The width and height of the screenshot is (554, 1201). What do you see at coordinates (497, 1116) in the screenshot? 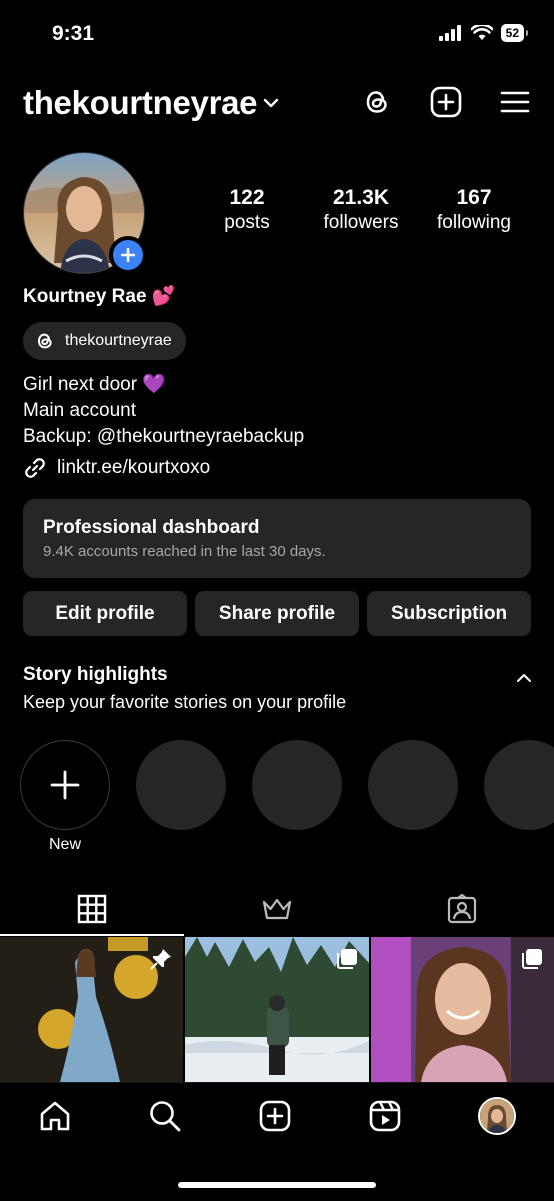
I see `profile-nav-avatar` at bounding box center [497, 1116].